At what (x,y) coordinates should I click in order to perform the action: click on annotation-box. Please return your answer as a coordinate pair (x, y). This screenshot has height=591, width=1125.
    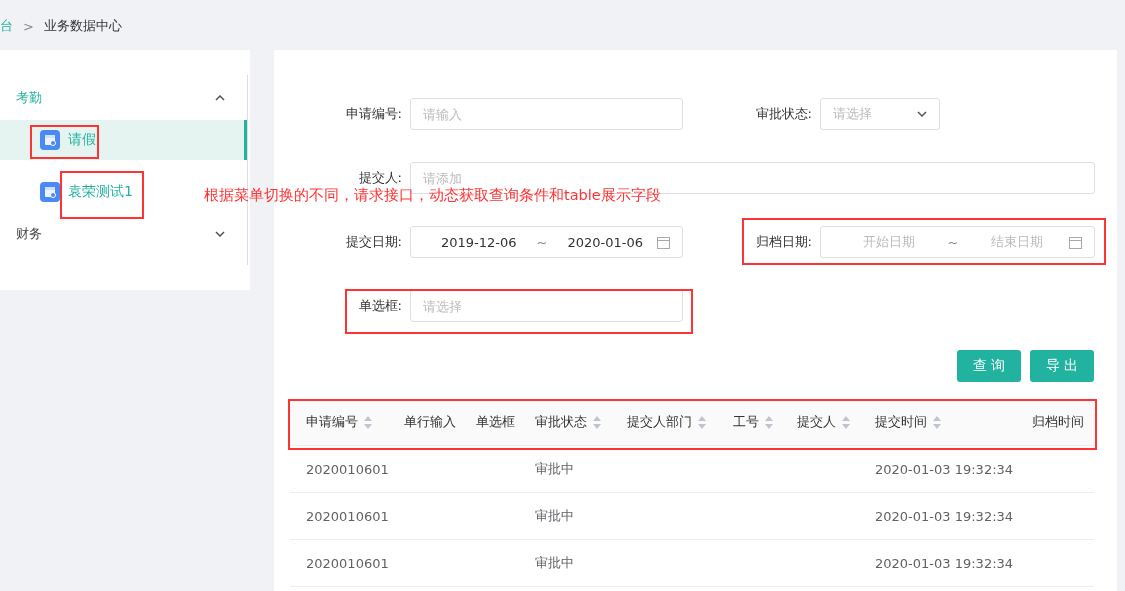
    Looking at the image, I should click on (64, 142).